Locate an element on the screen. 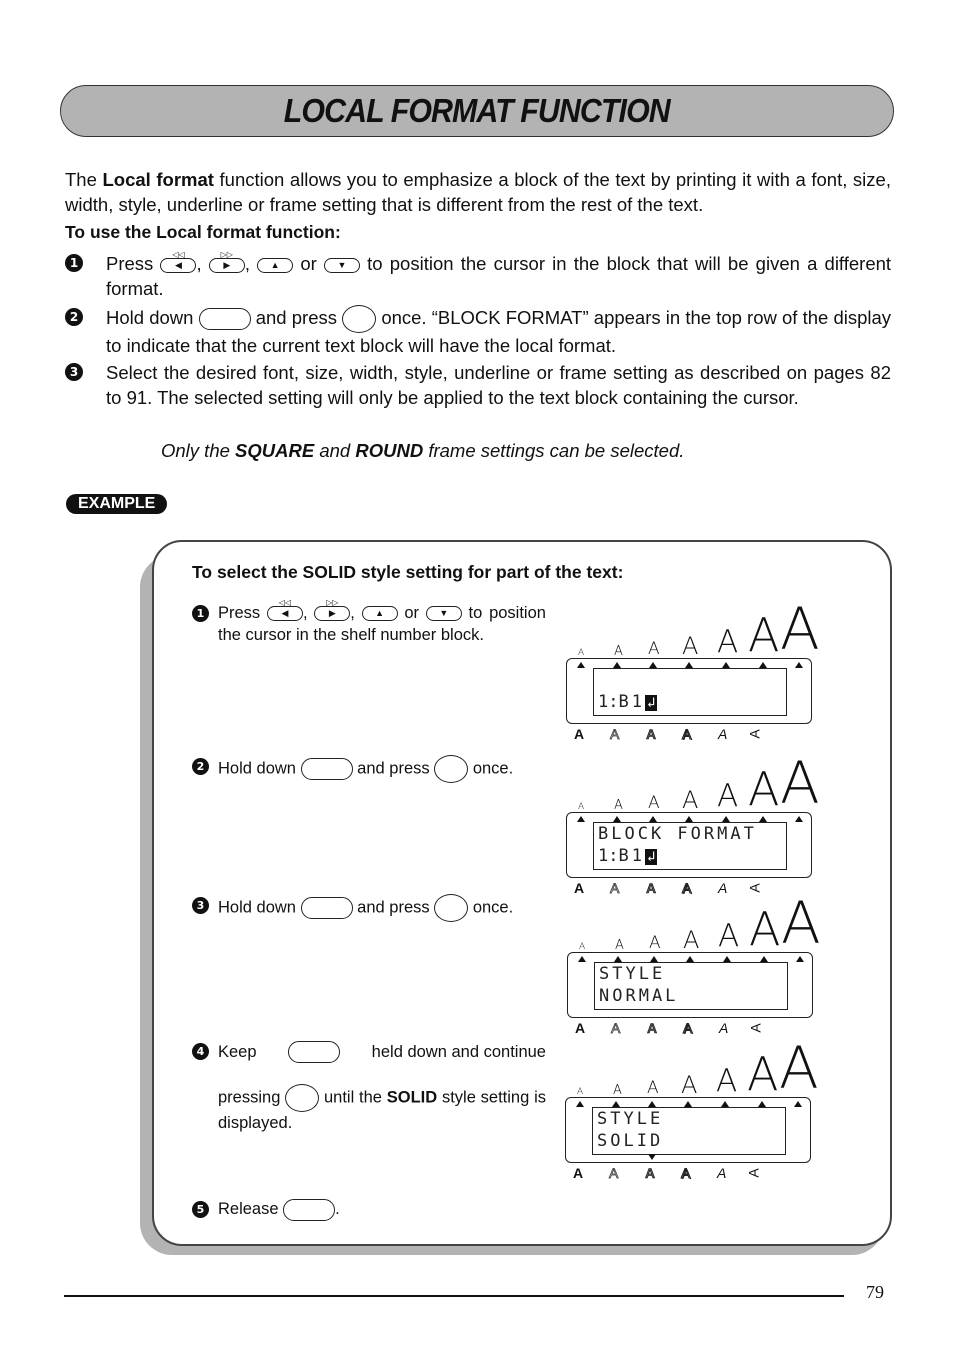 This screenshot has height=1352, width=954. lcd-line-1: BLOCK FORMAT is located at coordinates (677, 834).